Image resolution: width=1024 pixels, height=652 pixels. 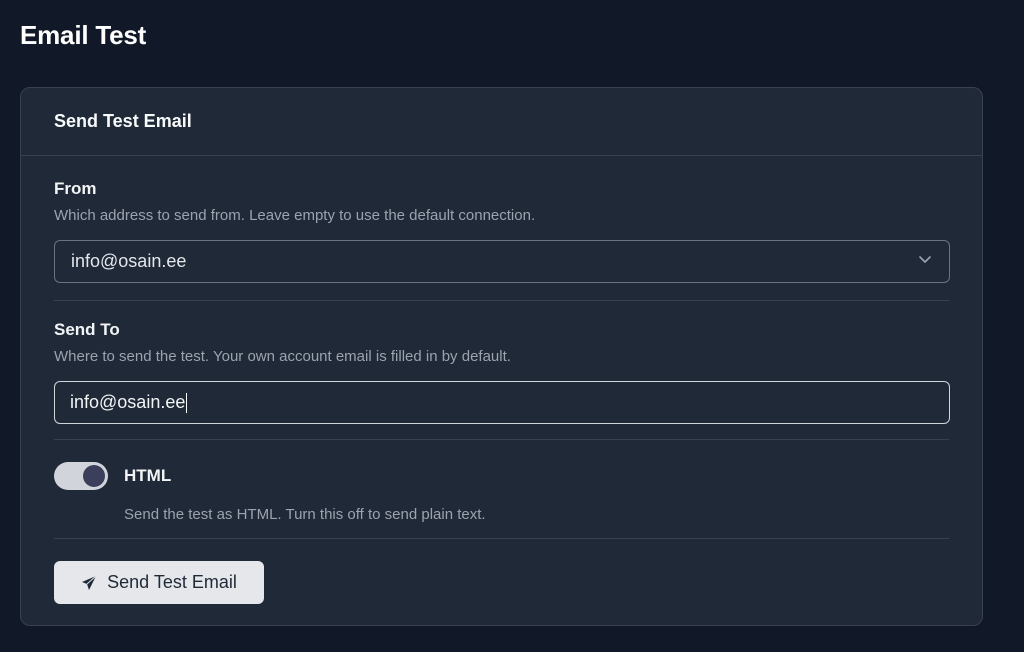 I want to click on text-caret, so click(x=187, y=402).